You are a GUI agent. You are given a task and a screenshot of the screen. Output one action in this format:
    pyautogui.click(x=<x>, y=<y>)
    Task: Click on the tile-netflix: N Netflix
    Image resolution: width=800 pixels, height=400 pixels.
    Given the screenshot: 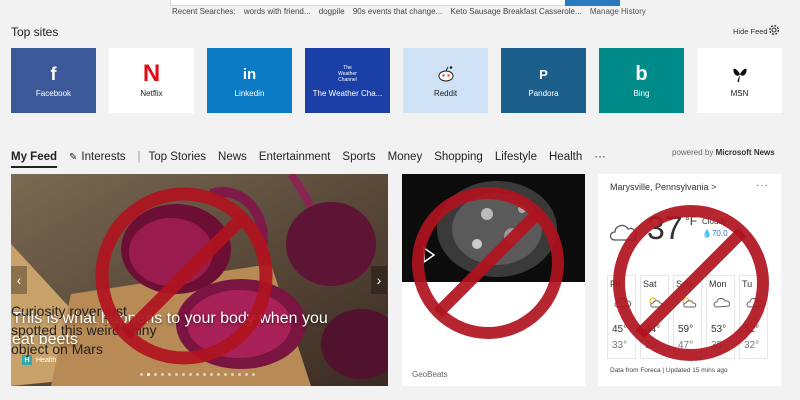 What is the action you would take?
    pyautogui.click(x=151, y=80)
    